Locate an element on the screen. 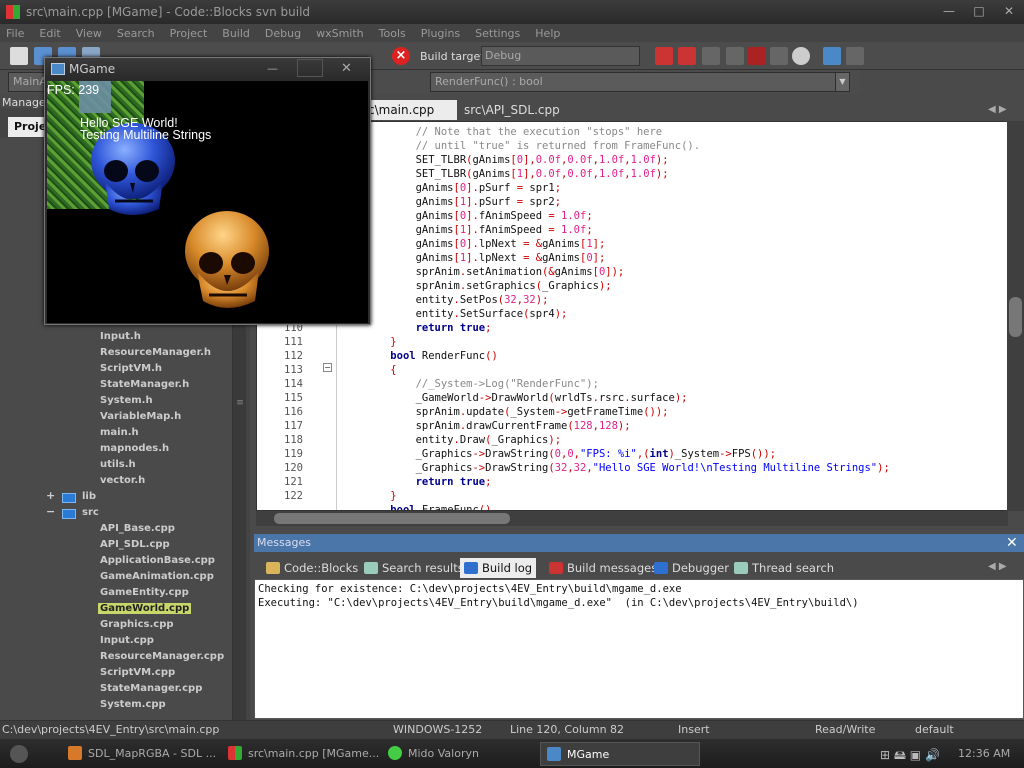 The width and height of the screenshot is (1024, 768). collapse-src-icon: − is located at coordinates (50, 511).